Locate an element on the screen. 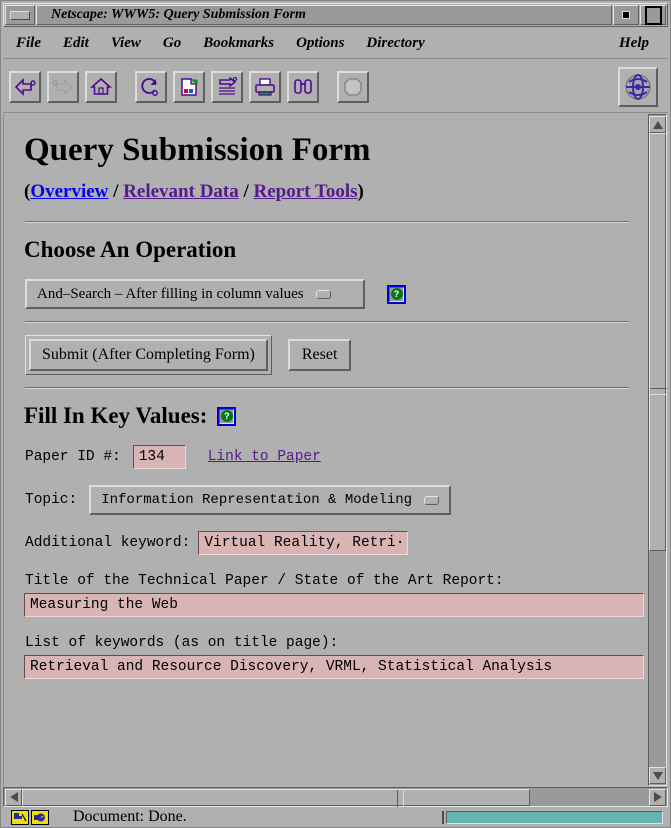 This screenshot has width=671, height=828. help-icon-inner: ? is located at coordinates (227, 416).